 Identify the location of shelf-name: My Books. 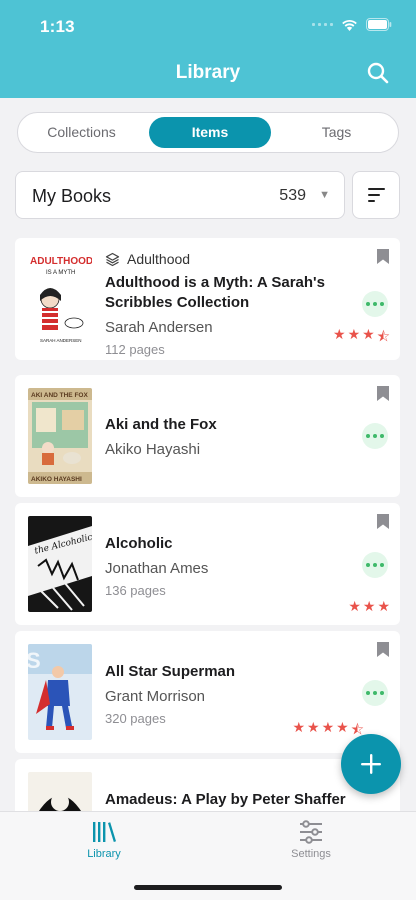
(72, 196).